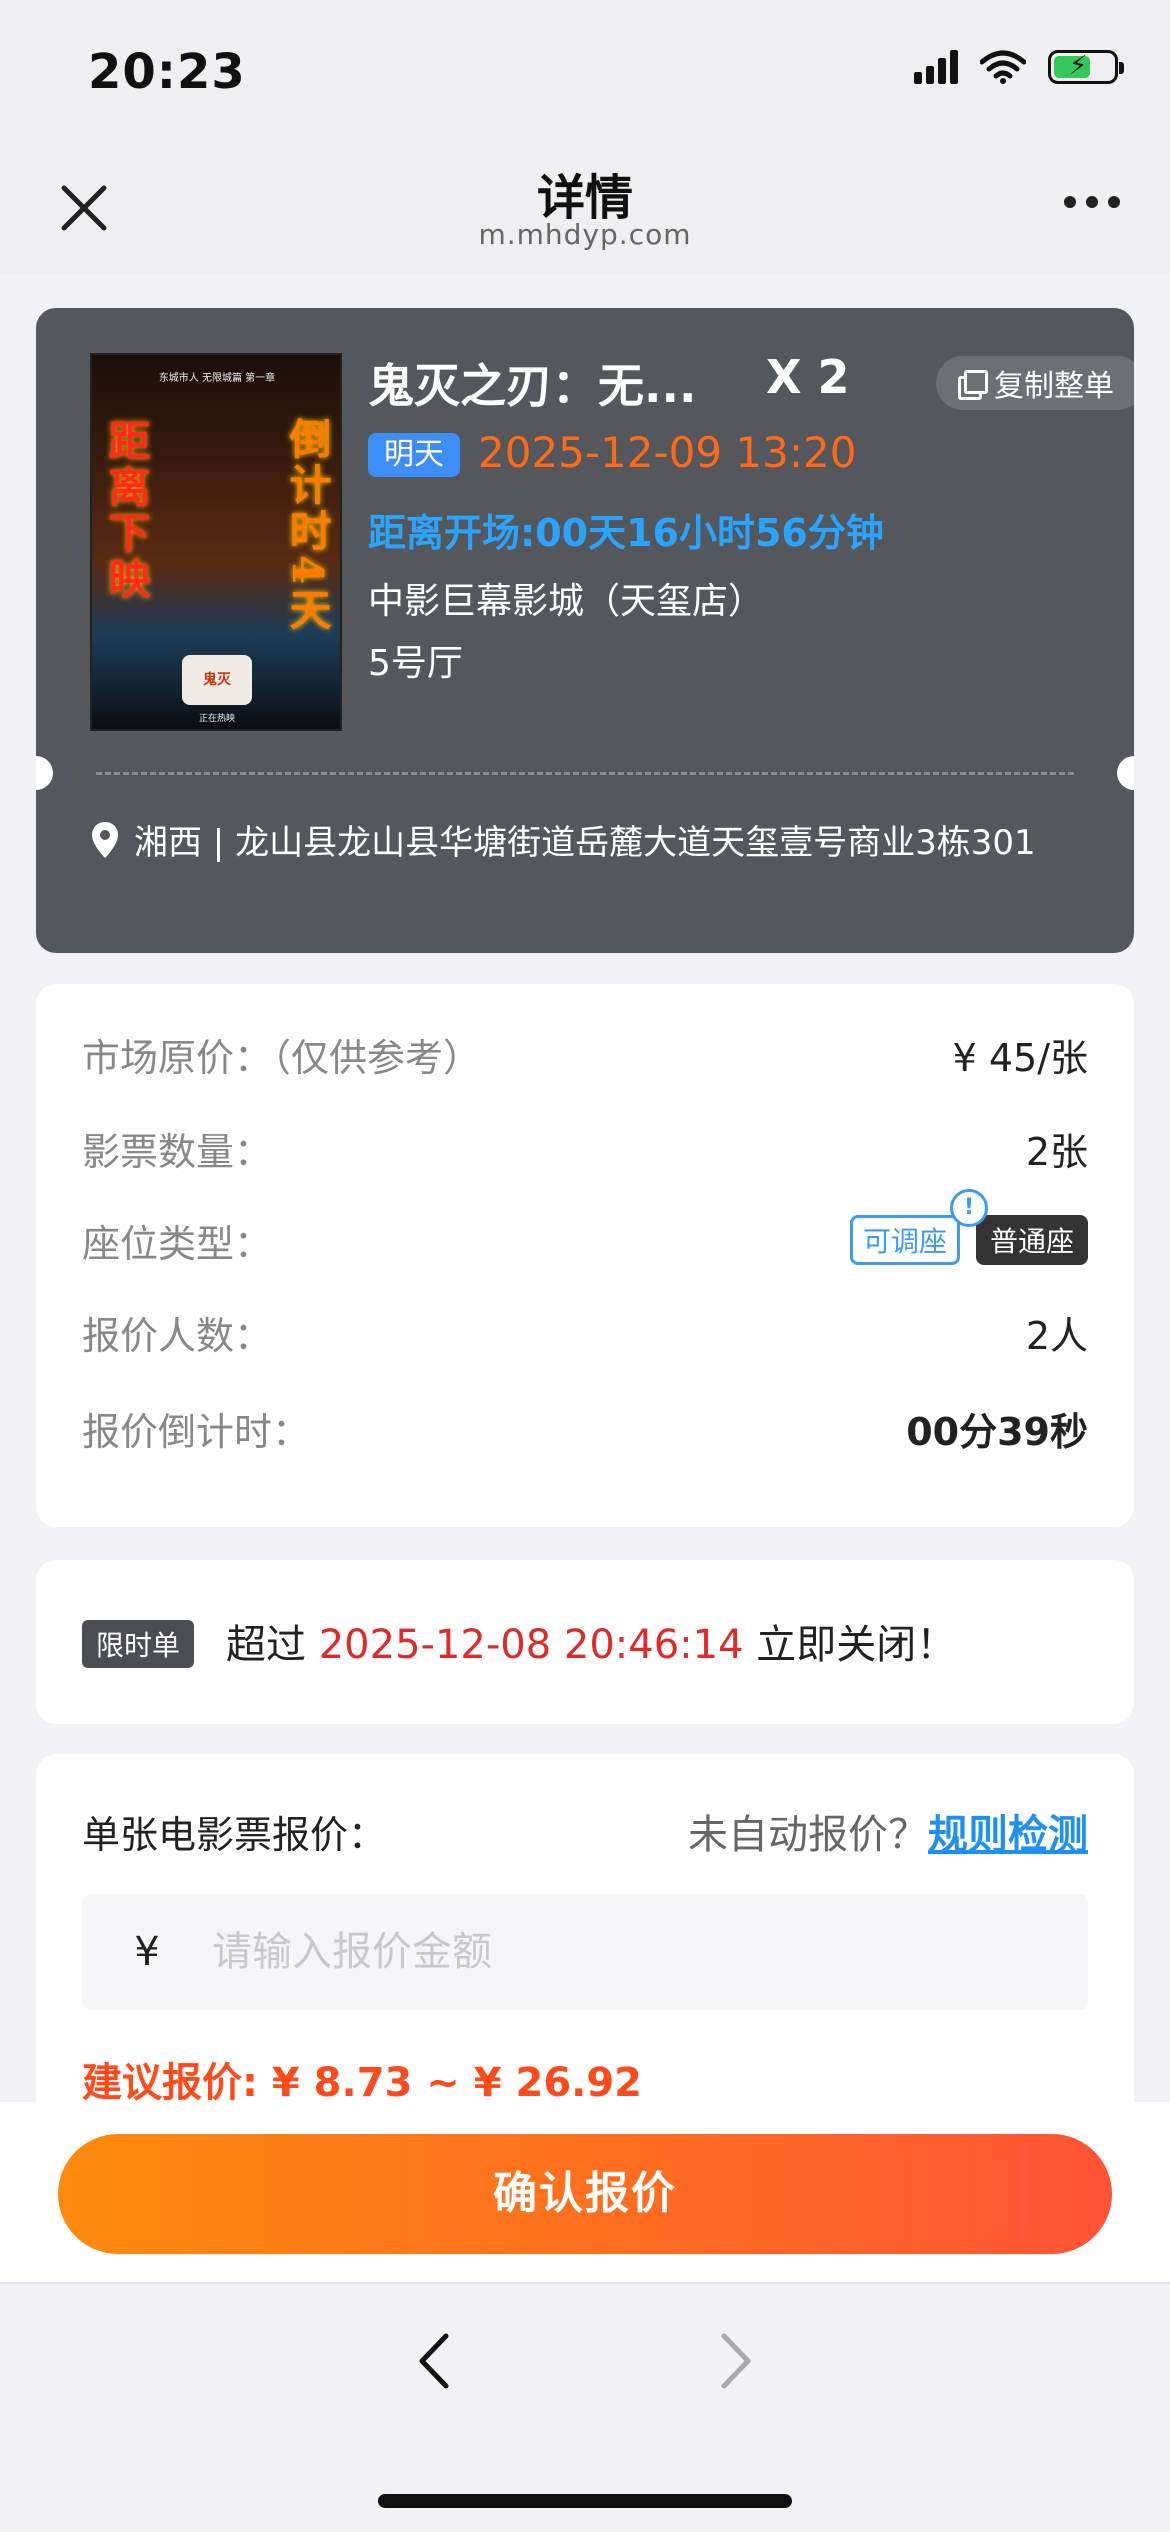 Image resolution: width=1170 pixels, height=2532 pixels. Describe the element at coordinates (415, 663) in the screenshot. I see `hall-name: 5号厅` at that location.